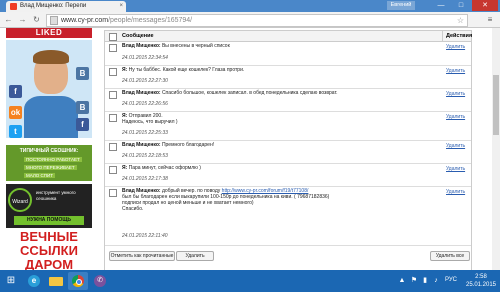 This screenshot has height=292, width=500. I want to click on internet-explorer-icon: e, so click(34, 281).